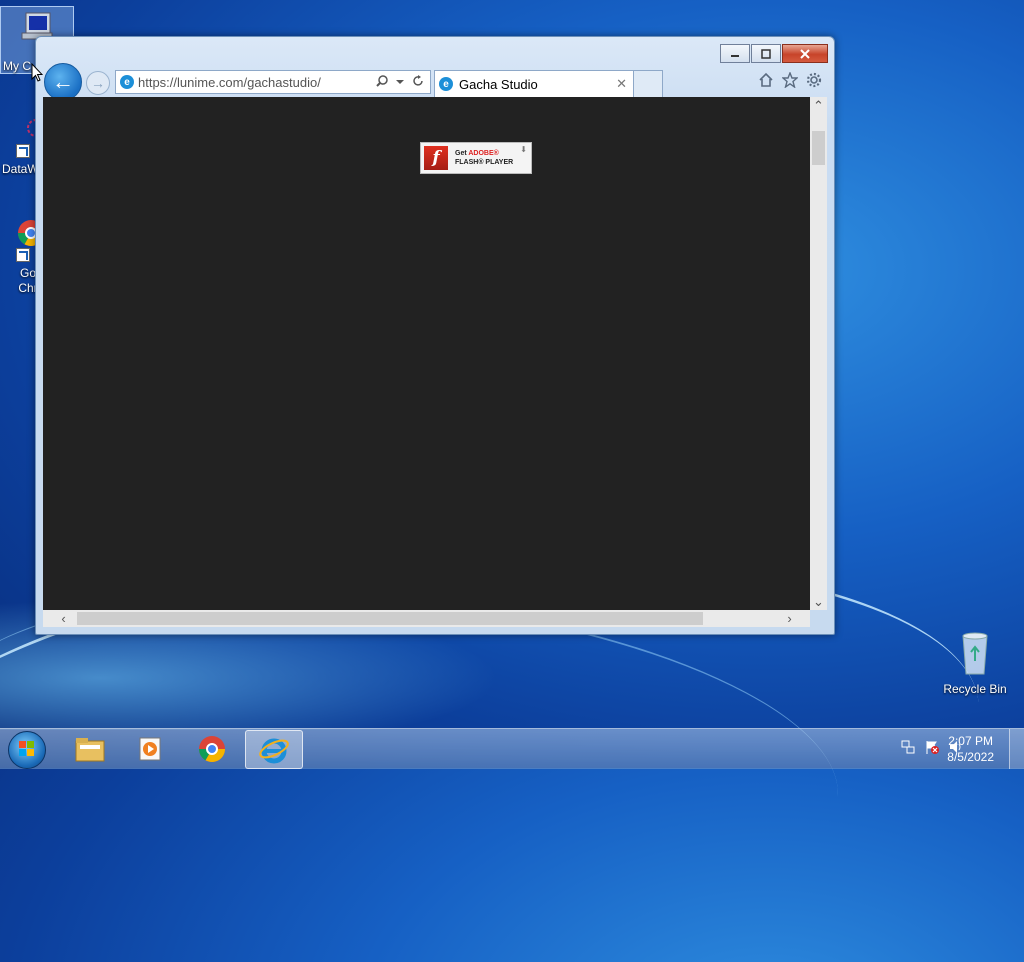  What do you see at coordinates (63, 618) in the screenshot?
I see `scroll-left-arrow: ‹` at bounding box center [63, 618].